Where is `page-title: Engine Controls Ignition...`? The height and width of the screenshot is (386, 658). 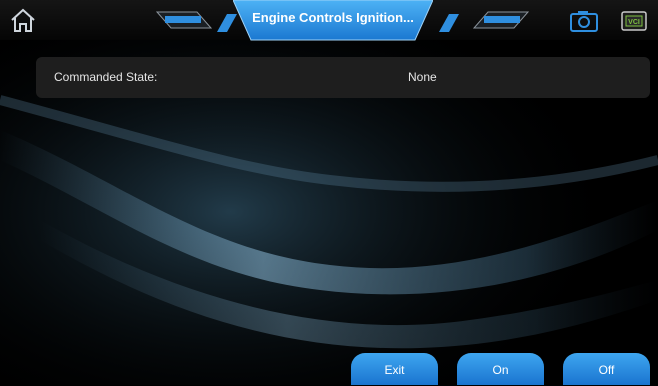 page-title: Engine Controls Ignition... is located at coordinates (333, 17).